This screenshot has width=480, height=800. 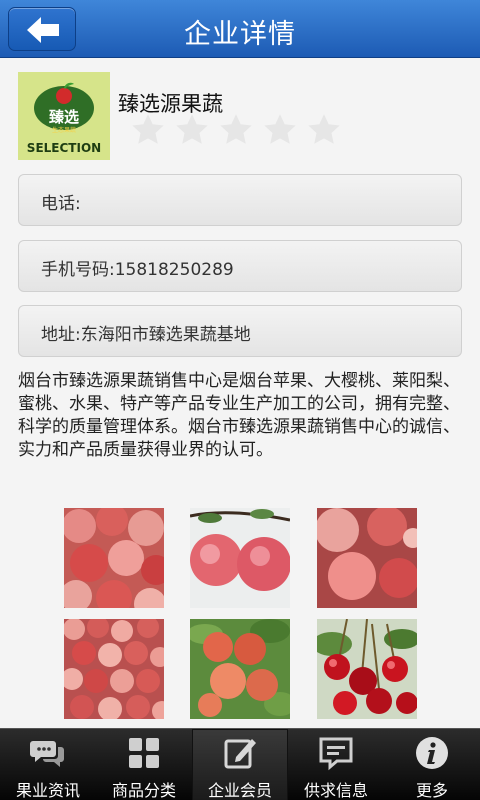 I want to click on edit-icon, so click(x=240, y=754).